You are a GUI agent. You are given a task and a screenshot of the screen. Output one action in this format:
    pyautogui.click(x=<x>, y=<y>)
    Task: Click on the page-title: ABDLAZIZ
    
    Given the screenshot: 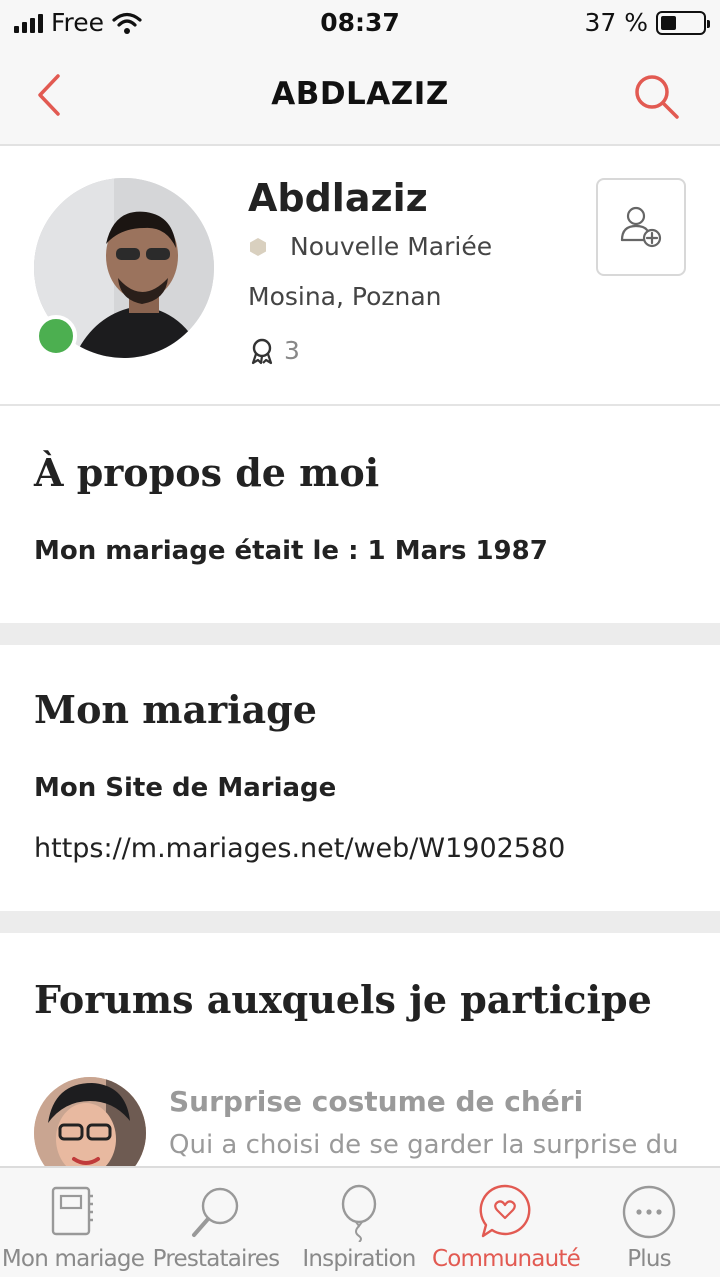 What is the action you would take?
    pyautogui.click(x=360, y=94)
    